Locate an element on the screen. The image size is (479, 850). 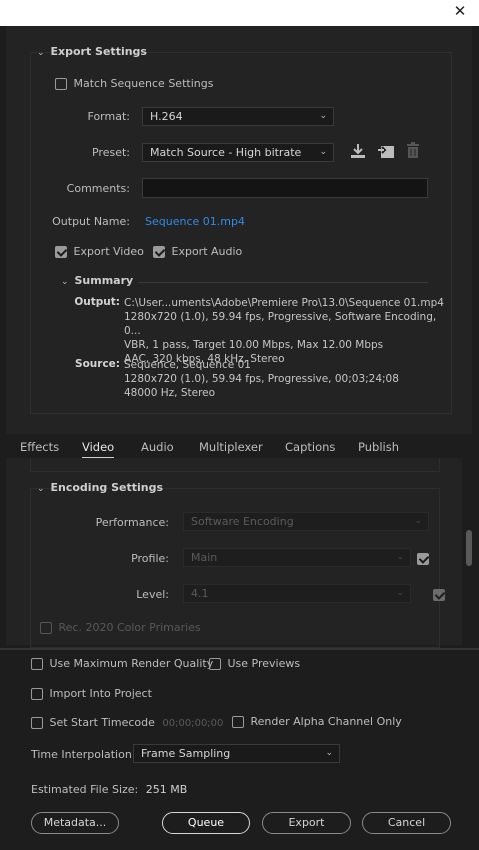
match-sequence-checkbox is located at coordinates (61, 84).